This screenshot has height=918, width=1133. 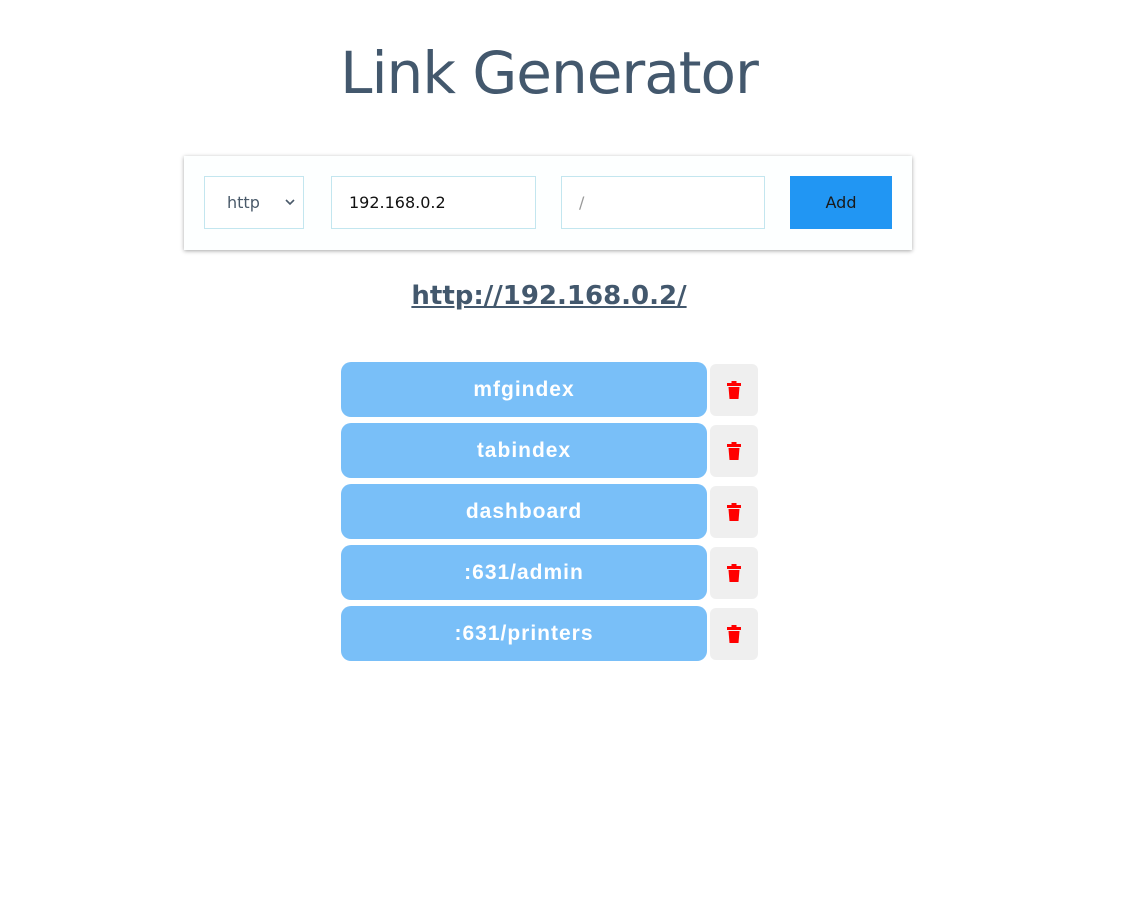 I want to click on list-item: tabindex, so click(x=551, y=450).